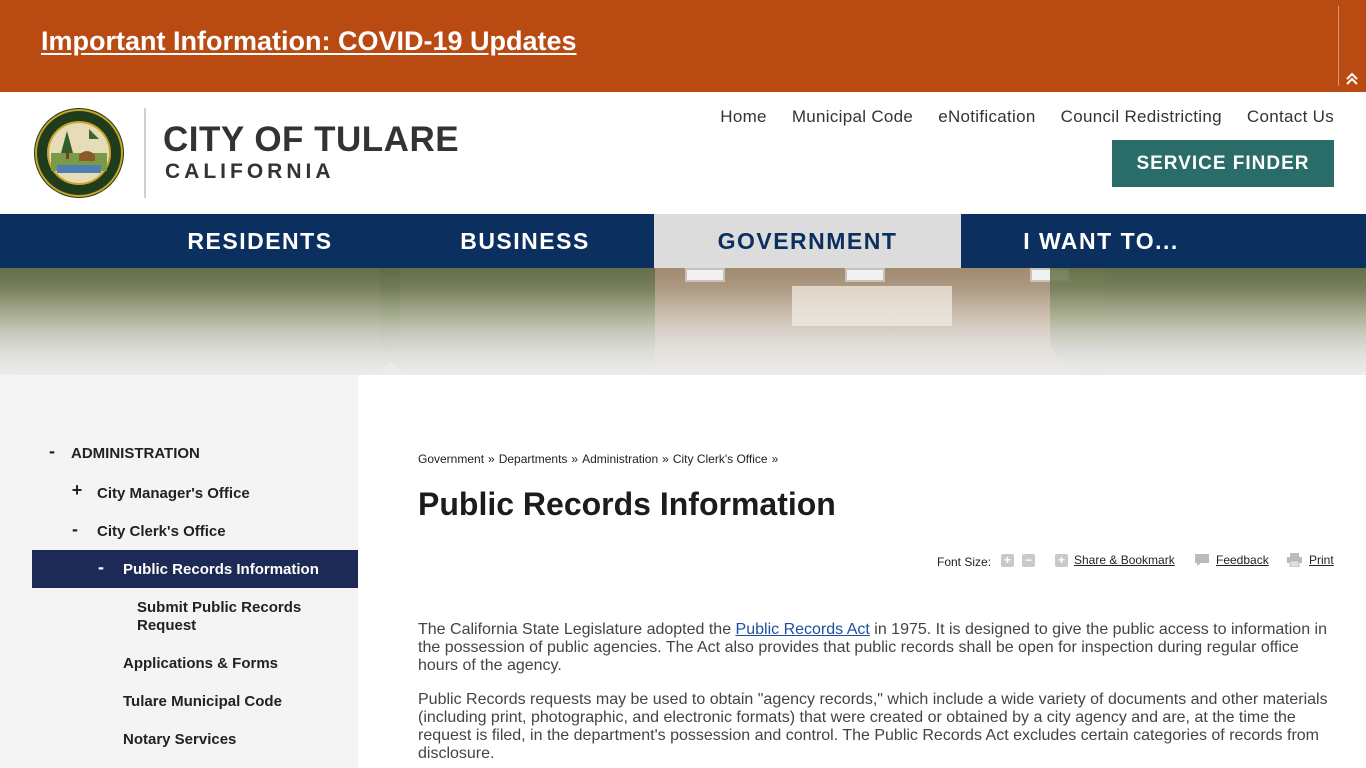 Image resolution: width=1366 pixels, height=768 pixels. What do you see at coordinates (200, 663) in the screenshot?
I see `sidebar-item-applications-forms: Applications & Forms` at bounding box center [200, 663].